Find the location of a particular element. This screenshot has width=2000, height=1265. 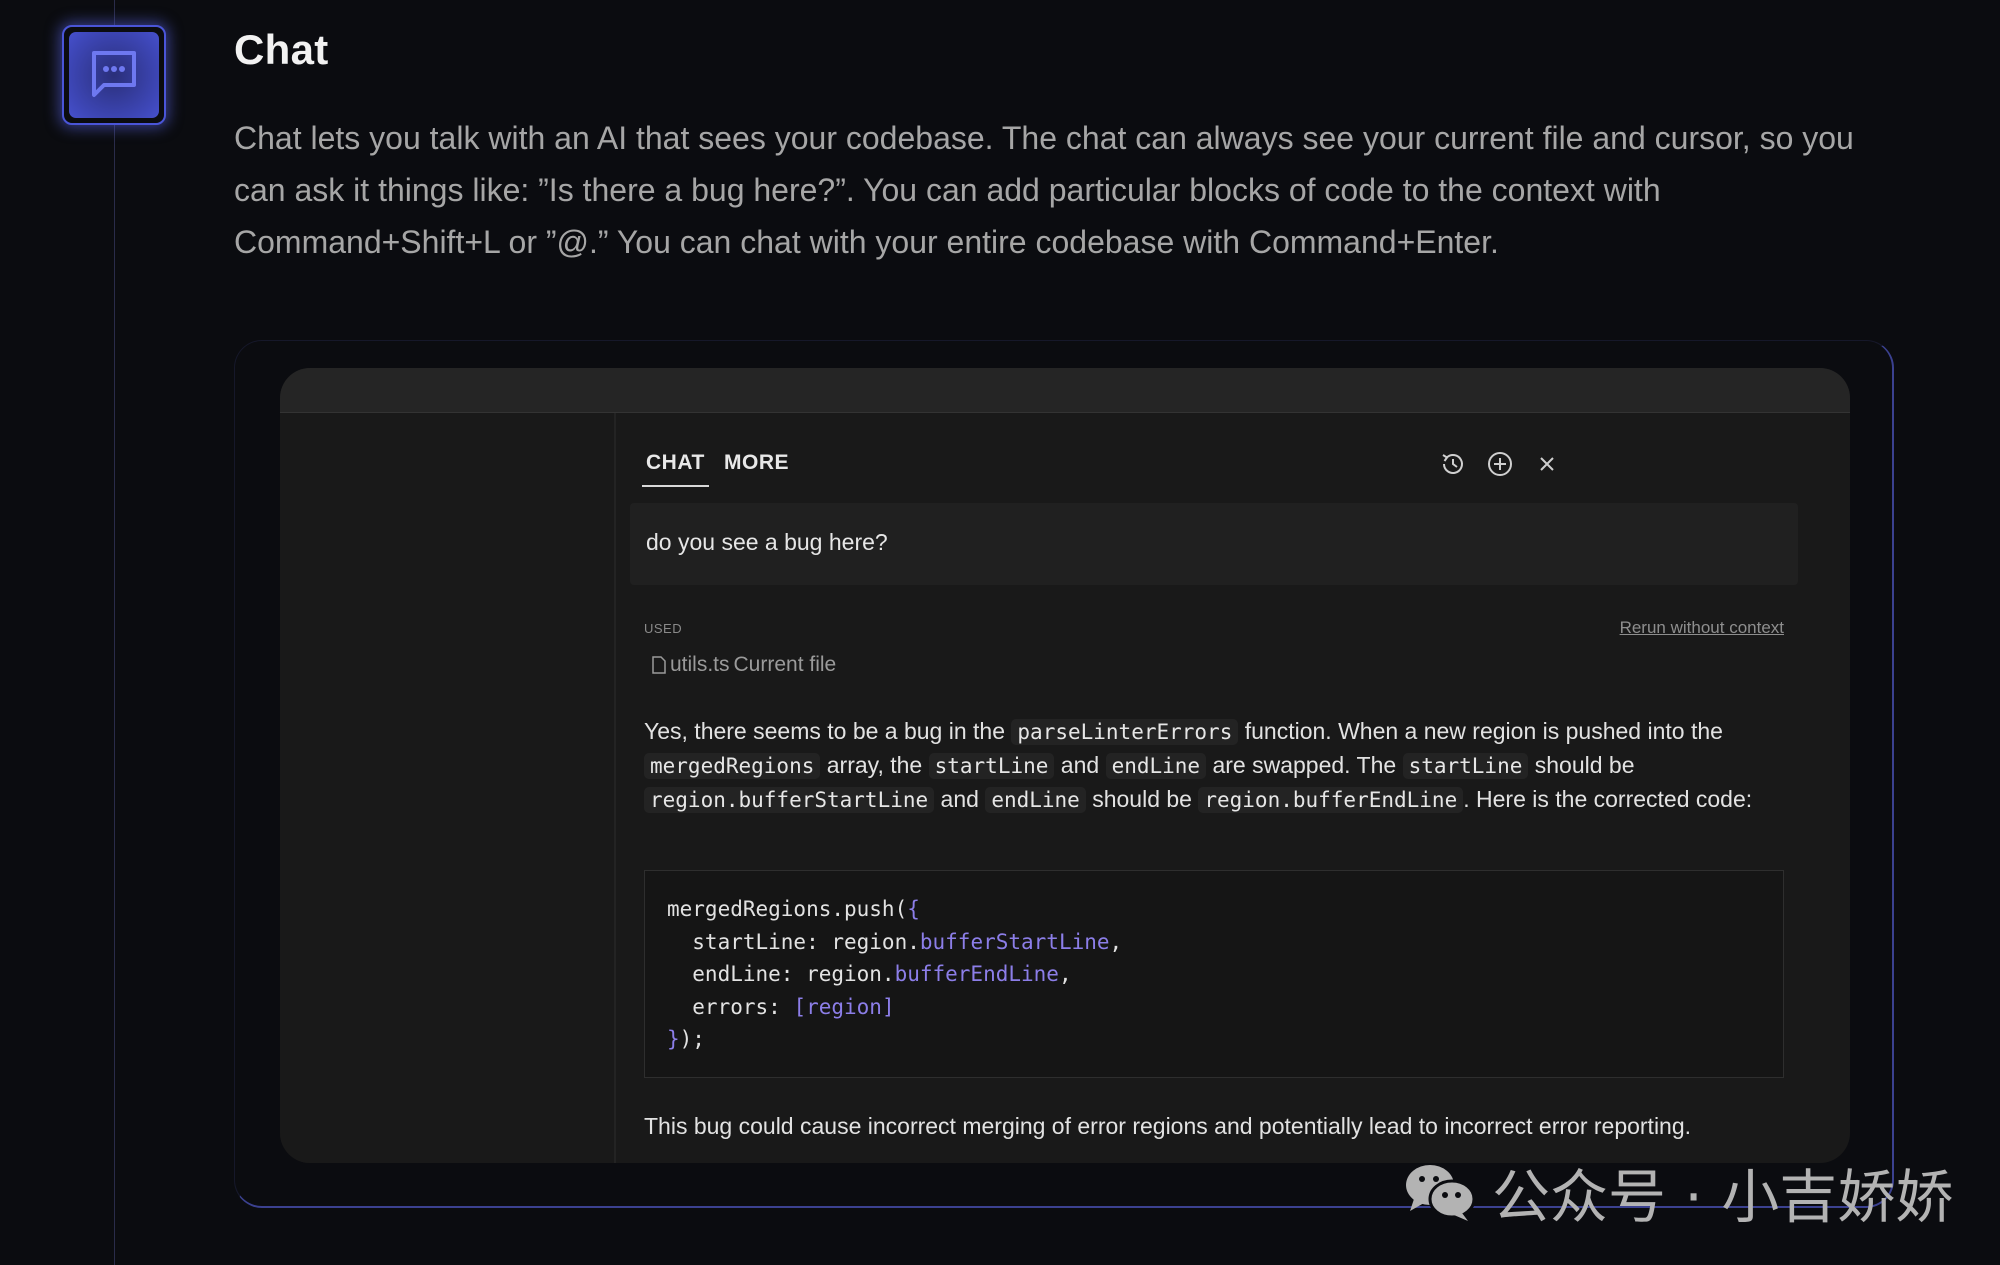

context-file-note: Current file is located at coordinates (785, 664).